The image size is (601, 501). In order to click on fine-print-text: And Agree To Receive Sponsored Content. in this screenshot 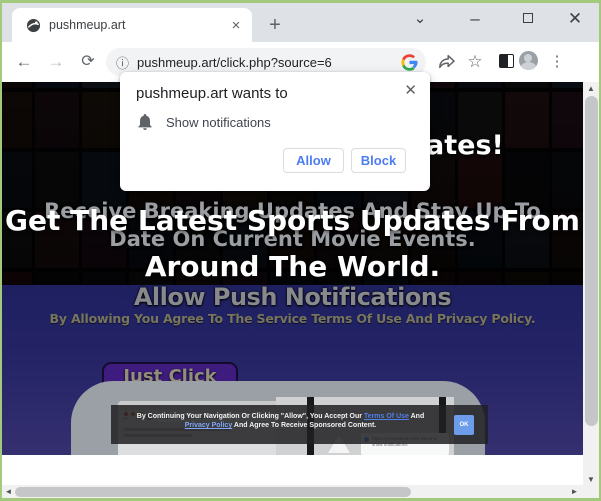, I will do `click(304, 425)`.